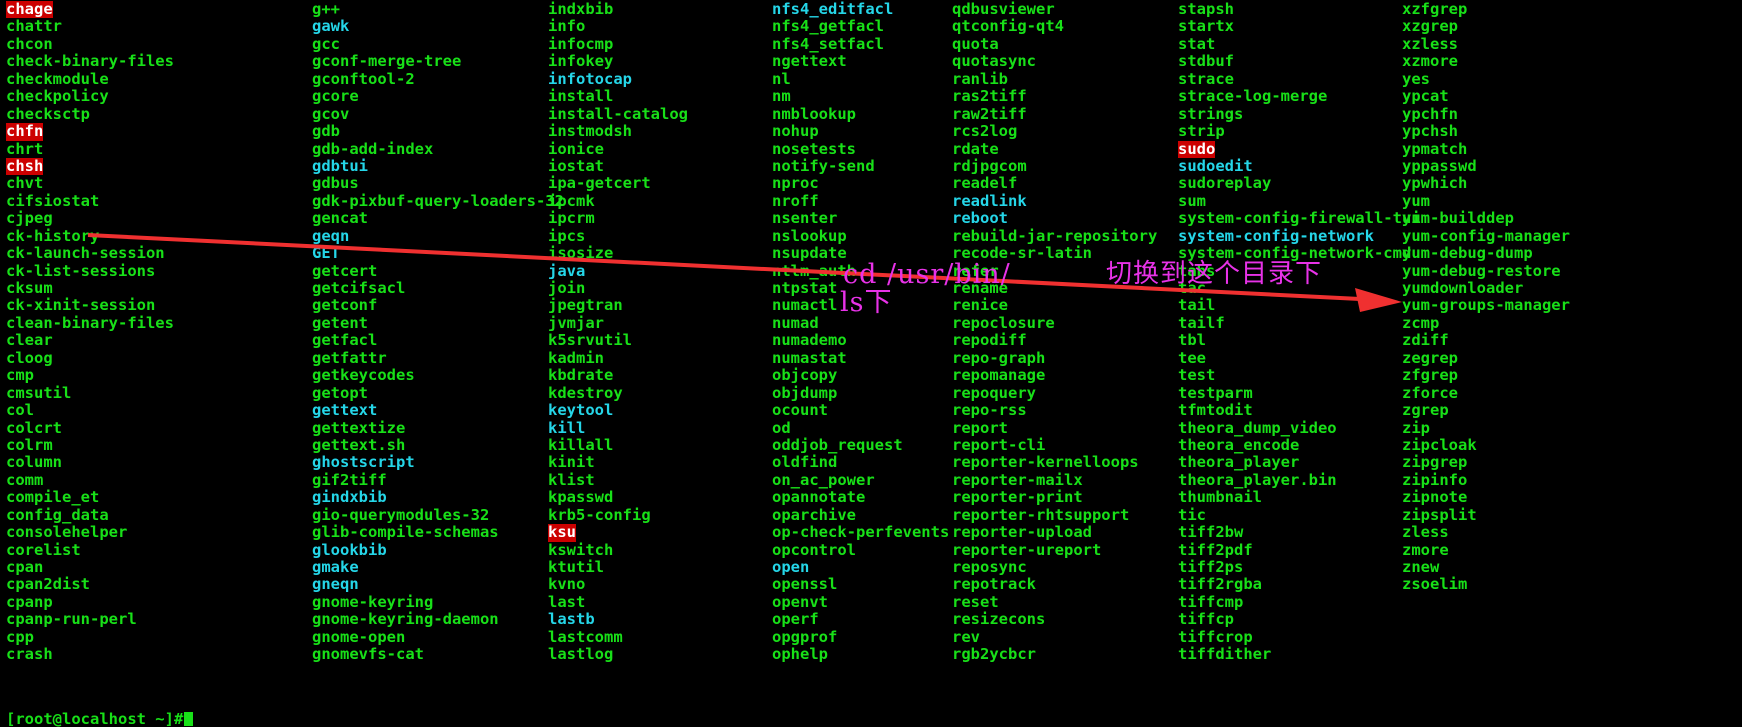  What do you see at coordinates (571, 218) in the screenshot?
I see `file-entry: ipcrm` at bounding box center [571, 218].